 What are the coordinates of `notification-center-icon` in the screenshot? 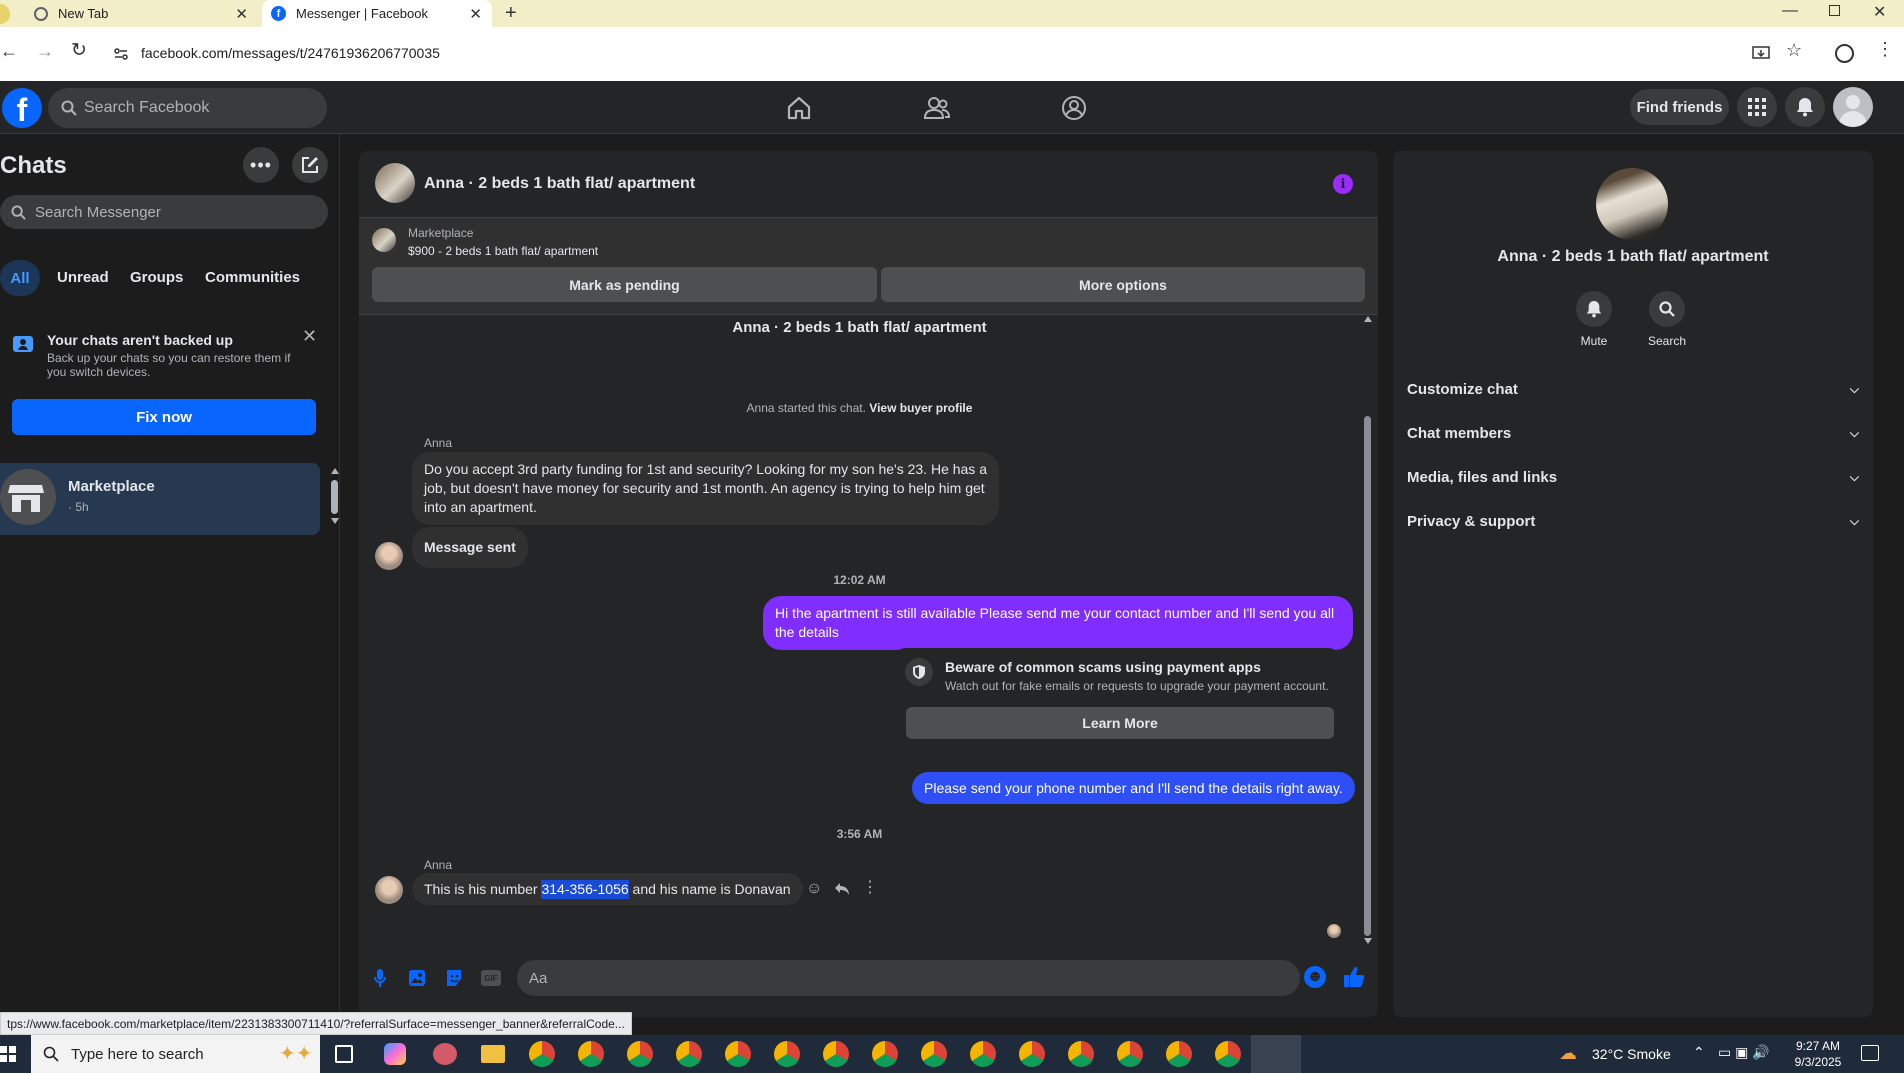 It's located at (1870, 1053).